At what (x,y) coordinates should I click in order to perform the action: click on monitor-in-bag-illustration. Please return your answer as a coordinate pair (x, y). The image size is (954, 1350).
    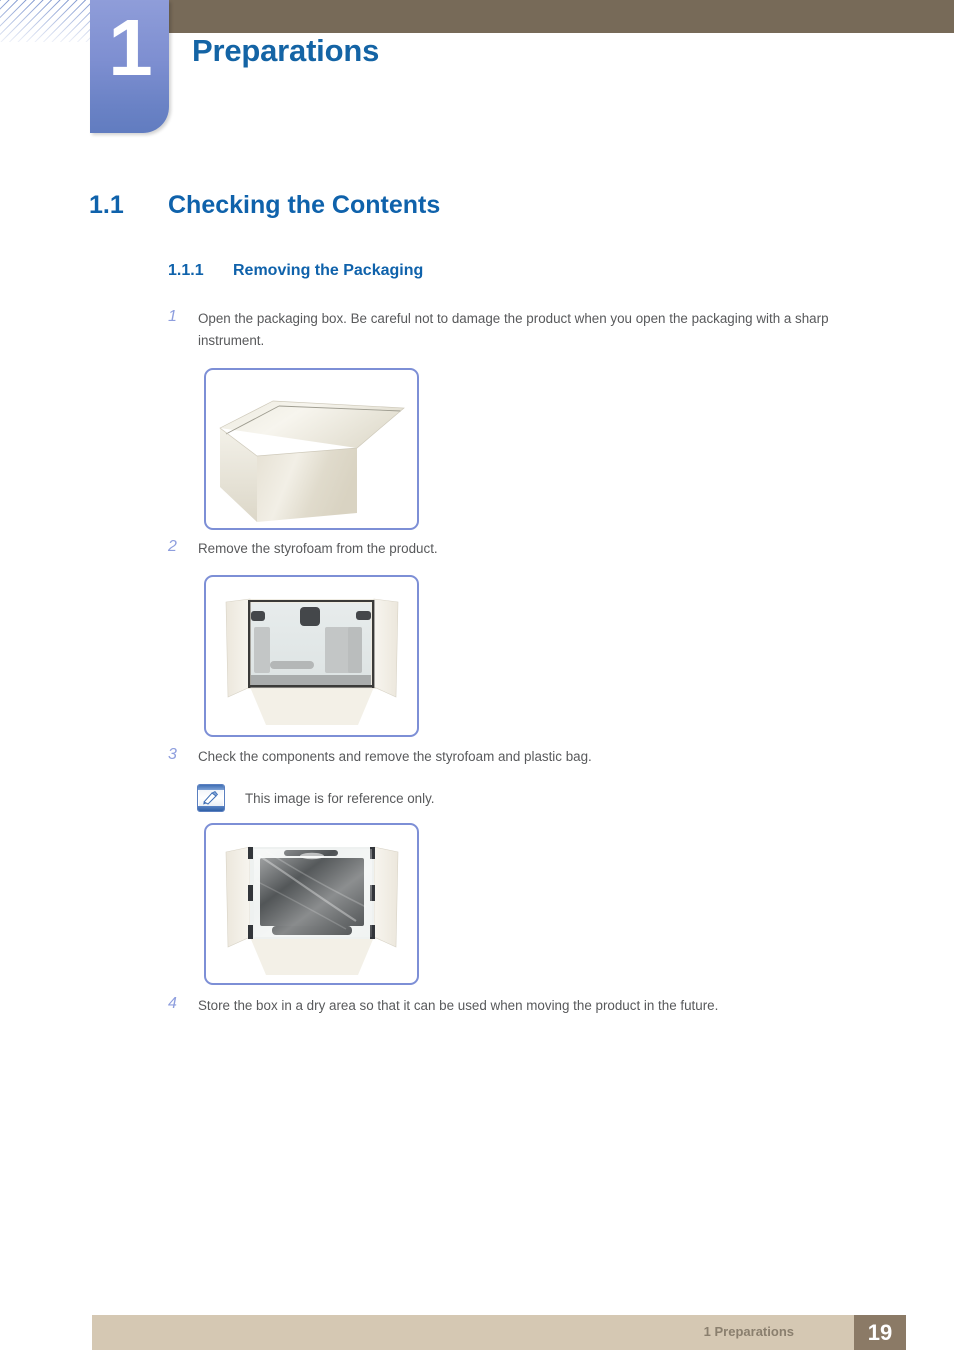
    Looking at the image, I should click on (312, 910).